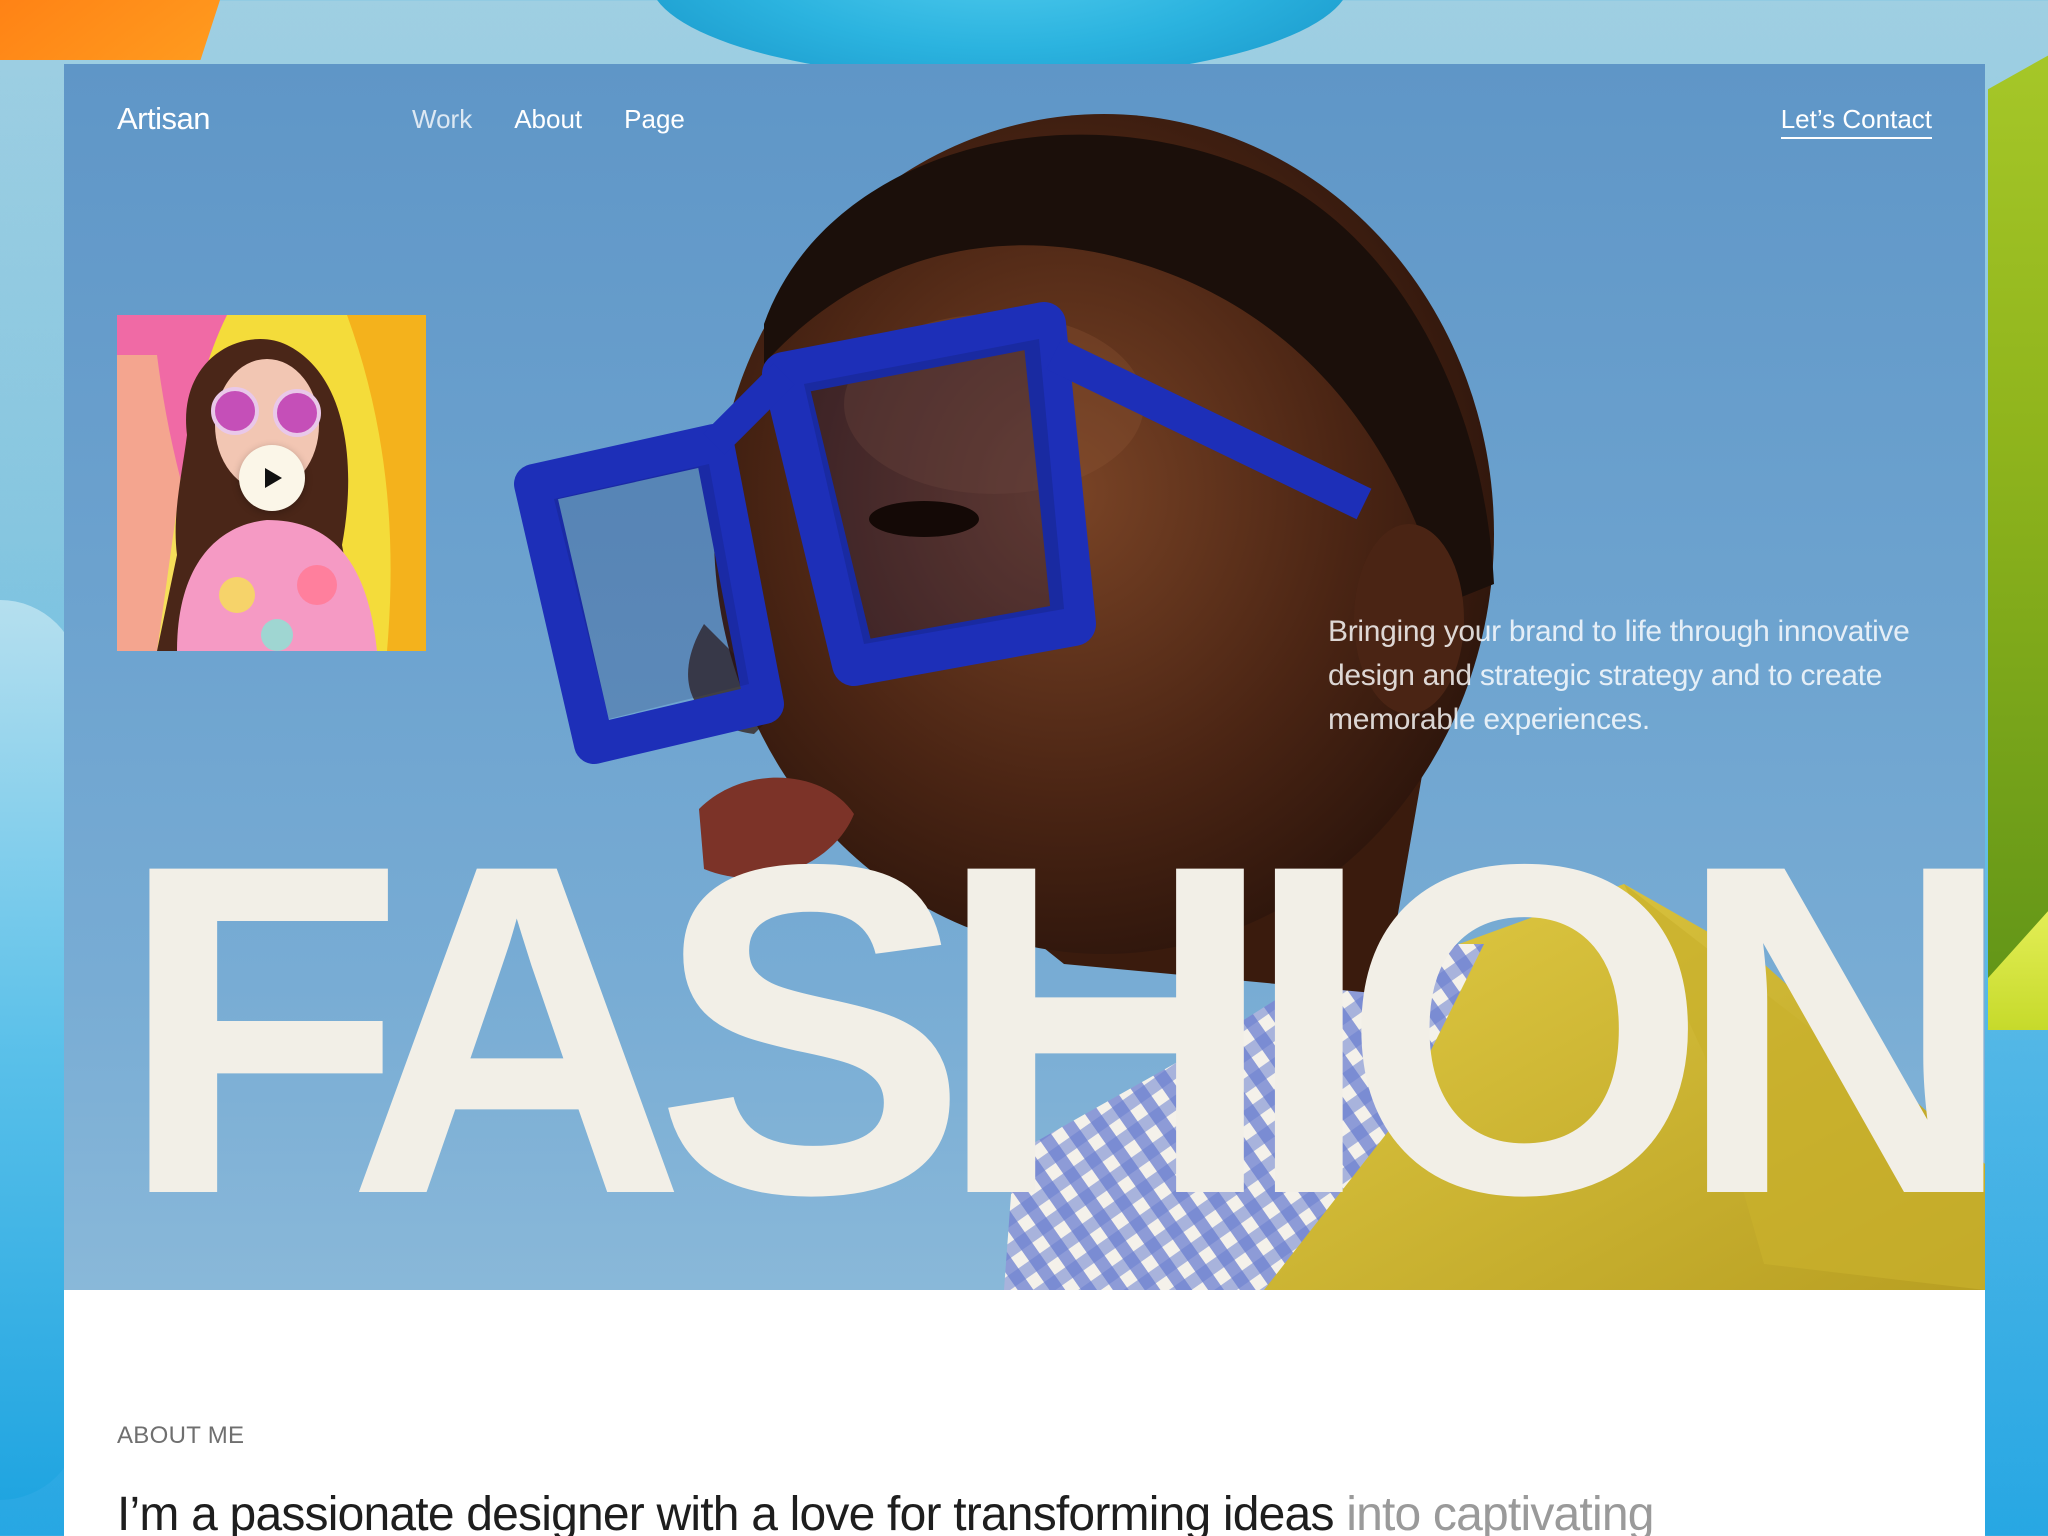  Describe the element at coordinates (654, 119) in the screenshot. I see `nav-link-page: Page` at that location.